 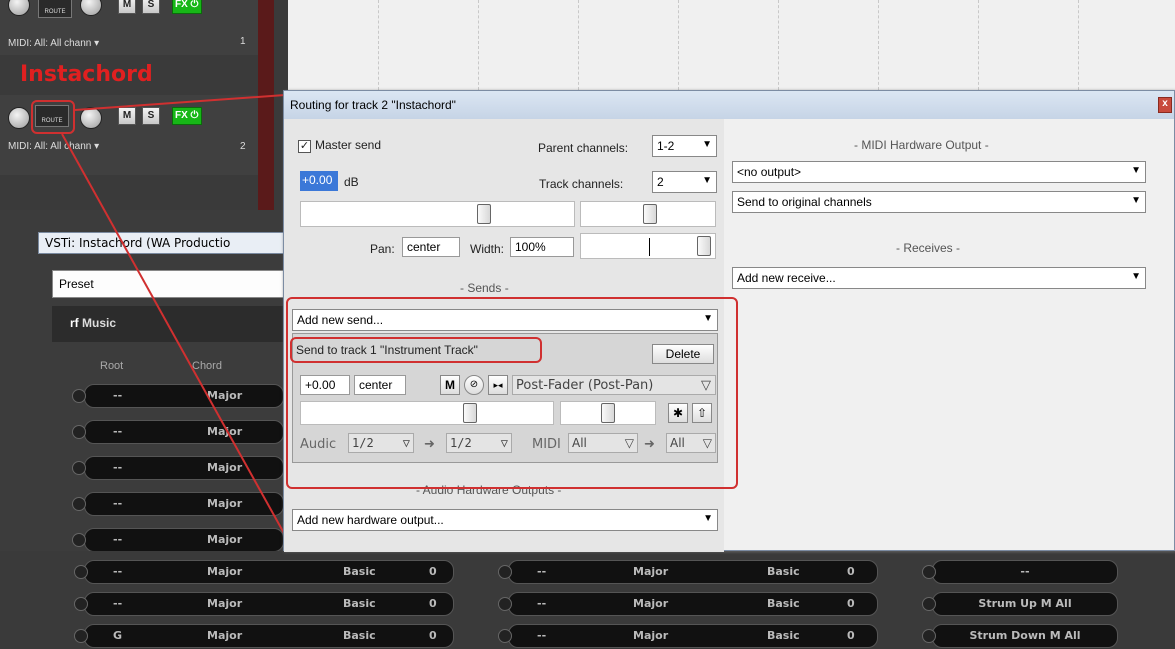 I want to click on volume-input: +0.00, so click(x=319, y=181).